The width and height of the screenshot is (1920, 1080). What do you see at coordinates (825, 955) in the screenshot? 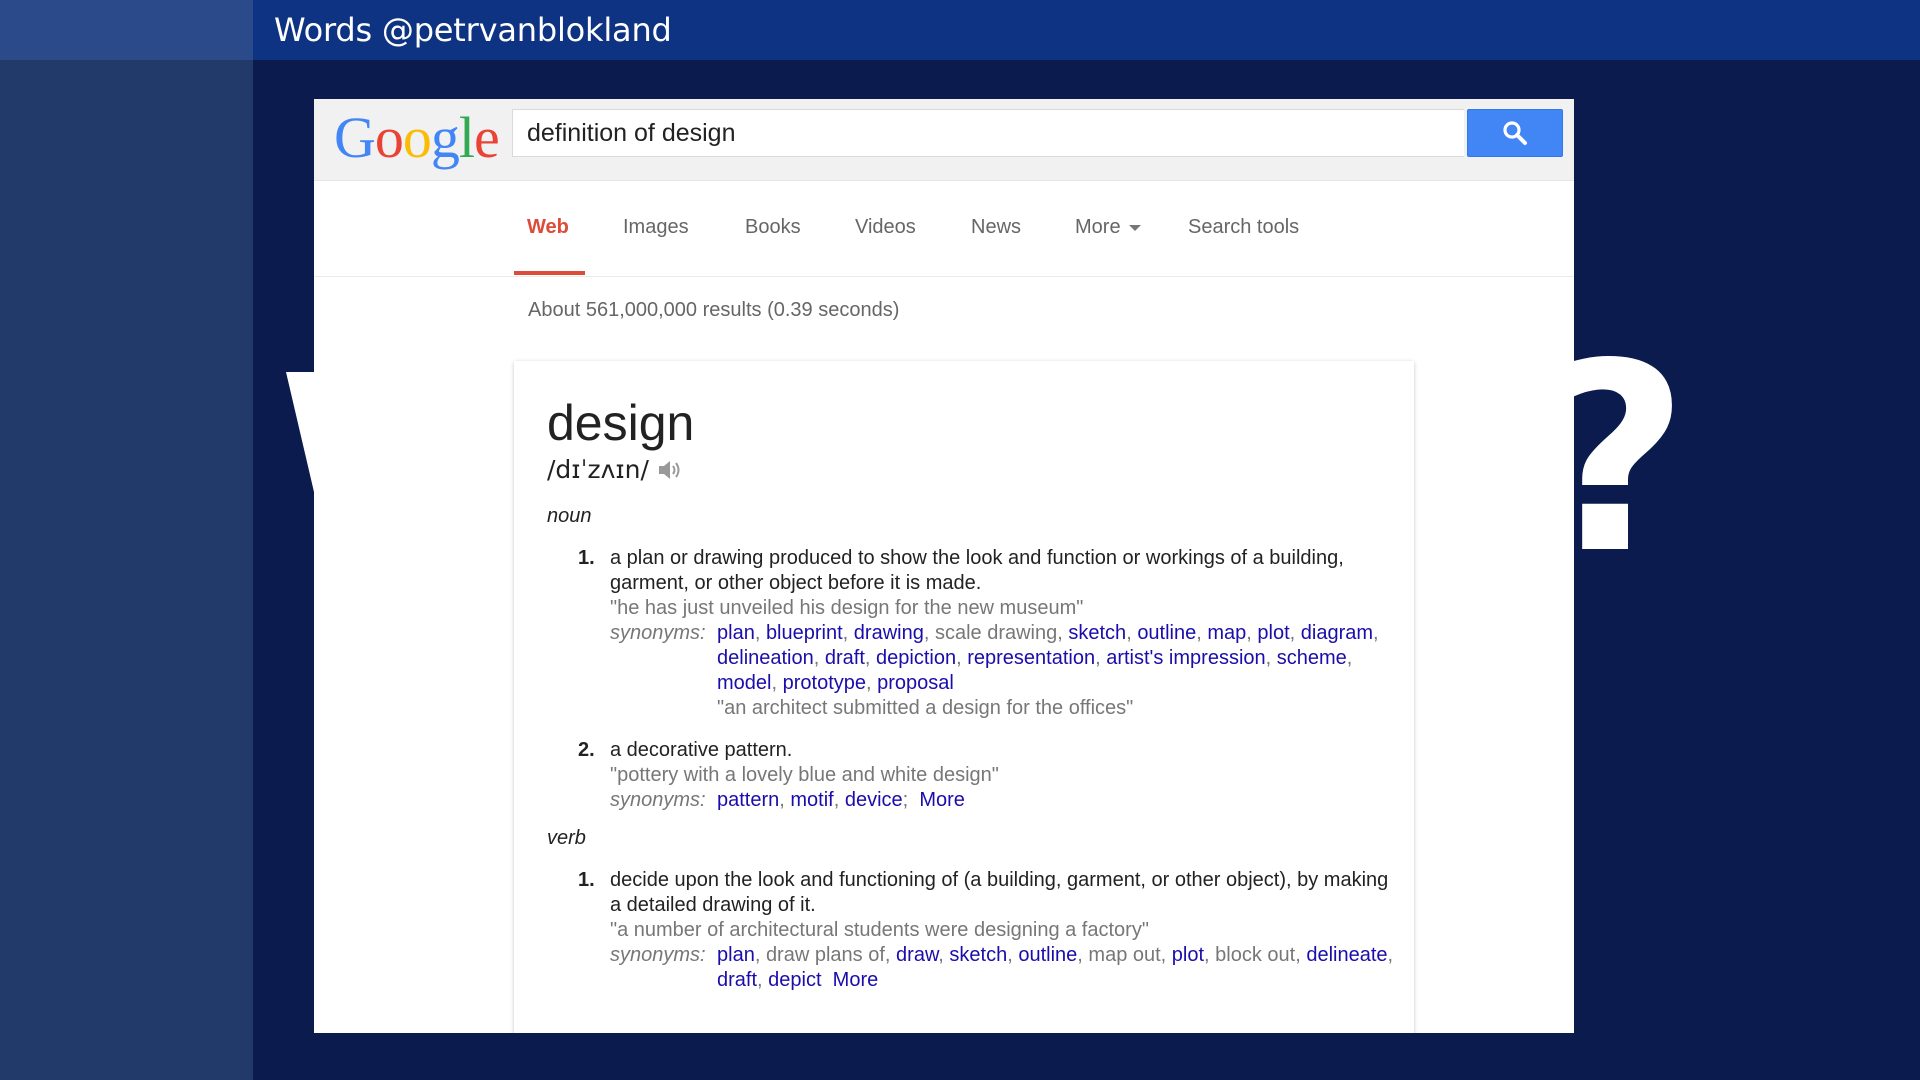
I see `synonym-text: draw plans of` at bounding box center [825, 955].